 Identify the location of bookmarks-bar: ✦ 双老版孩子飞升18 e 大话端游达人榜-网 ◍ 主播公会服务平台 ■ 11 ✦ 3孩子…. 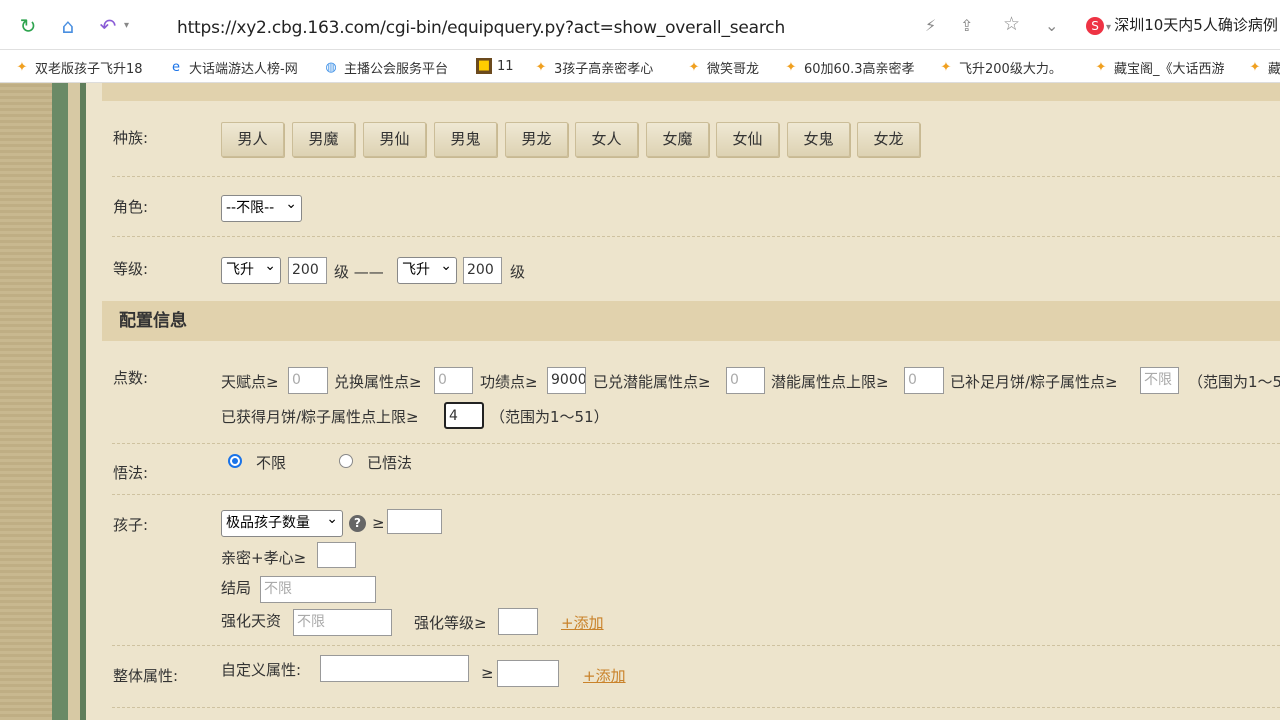
(640, 66).